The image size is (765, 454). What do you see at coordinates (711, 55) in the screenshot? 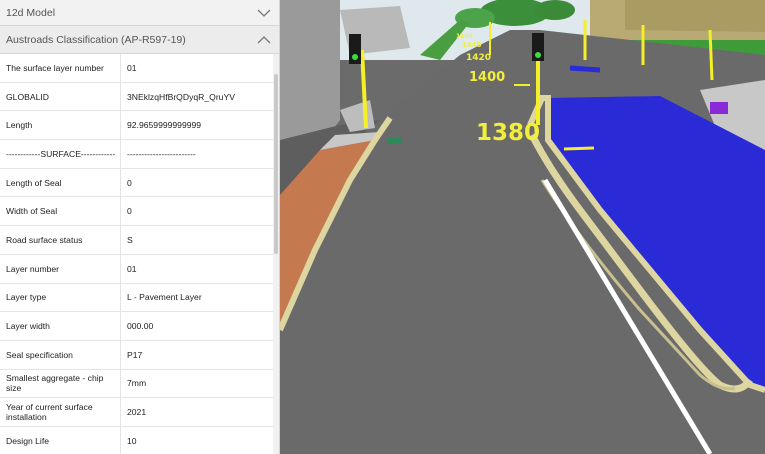
I see `signal-pole` at bounding box center [711, 55].